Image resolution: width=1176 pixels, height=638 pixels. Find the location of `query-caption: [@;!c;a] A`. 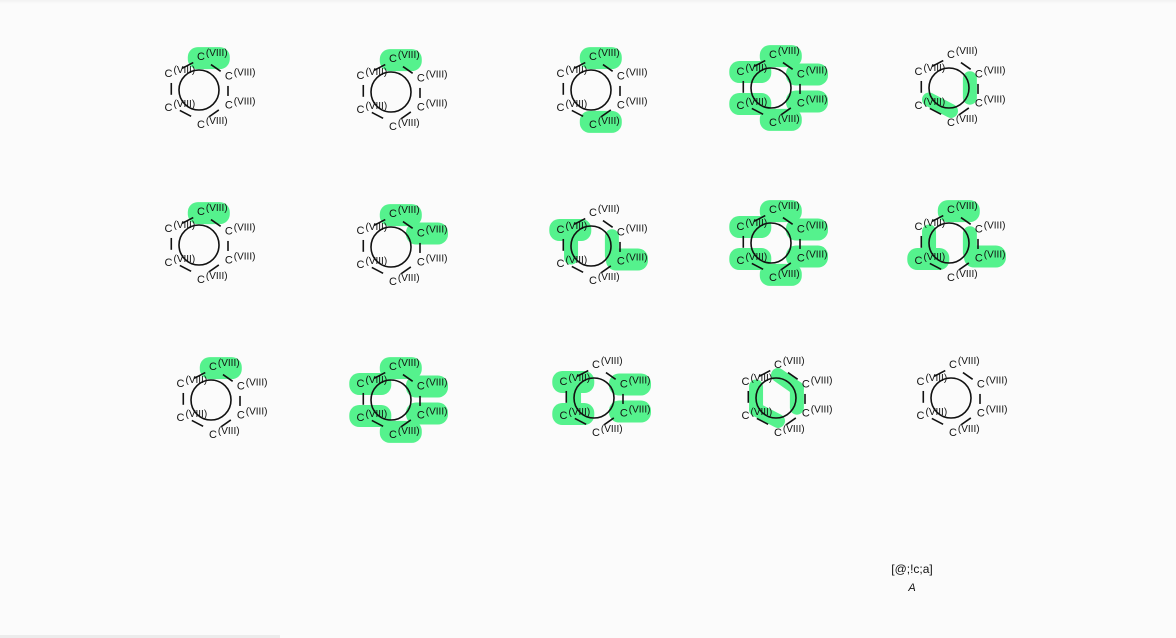

query-caption: [@;!c;a] A is located at coordinates (912, 578).